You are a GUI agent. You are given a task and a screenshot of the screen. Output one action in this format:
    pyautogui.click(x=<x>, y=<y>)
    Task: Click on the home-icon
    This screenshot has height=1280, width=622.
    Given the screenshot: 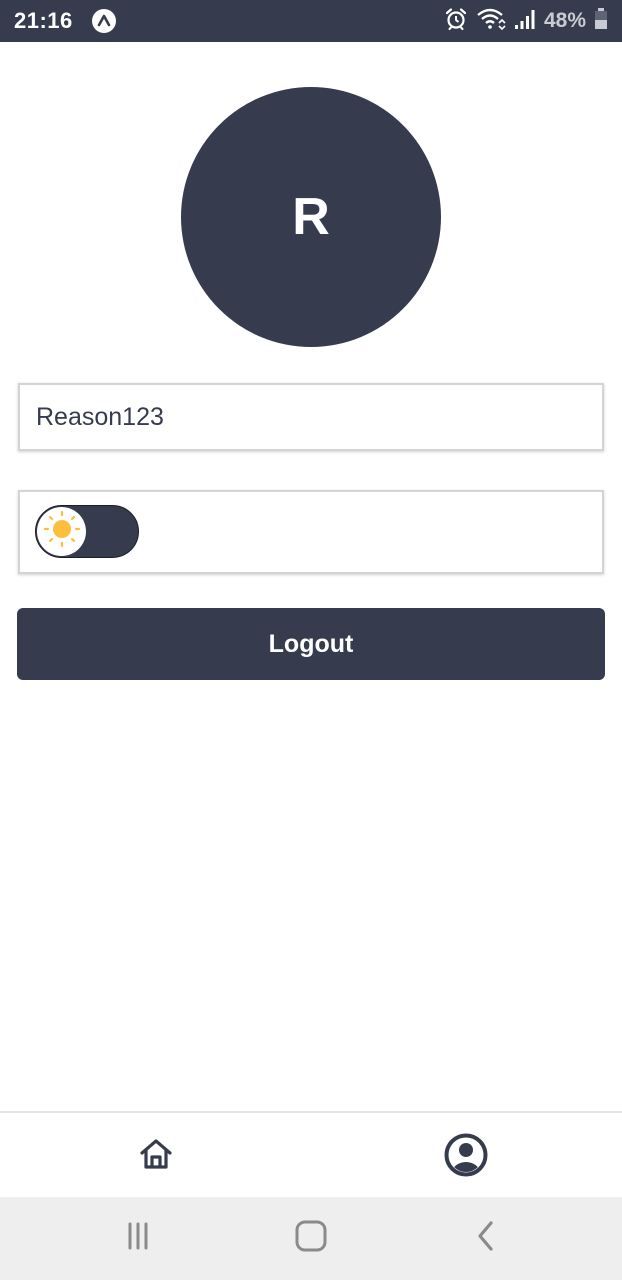 What is the action you would take?
    pyautogui.click(x=156, y=1156)
    